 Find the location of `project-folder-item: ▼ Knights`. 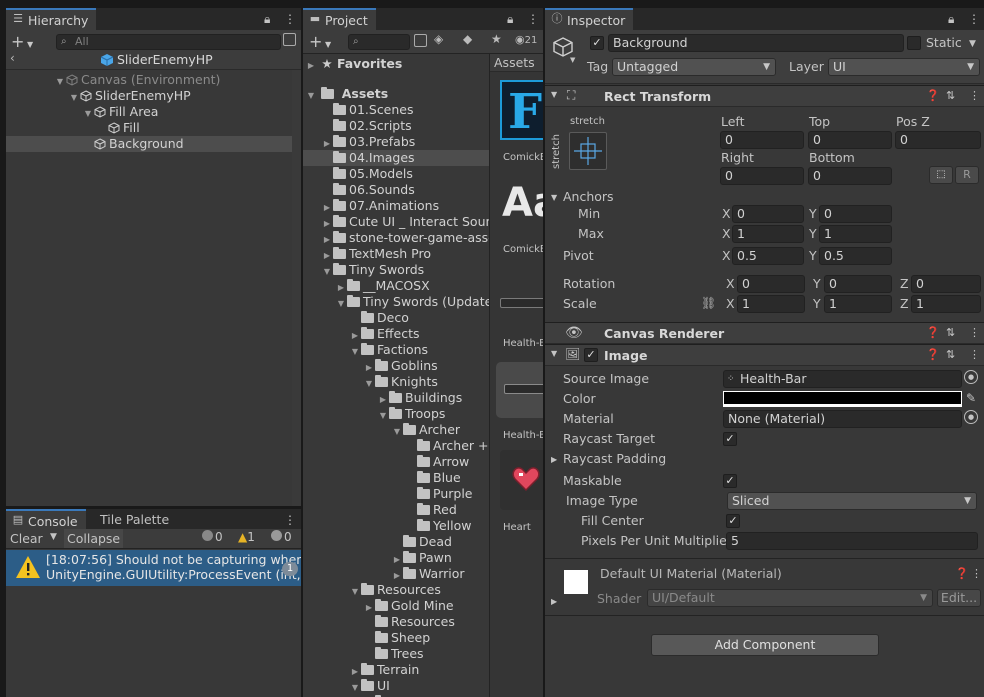

project-folder-item: ▼ Knights is located at coordinates (396, 382).